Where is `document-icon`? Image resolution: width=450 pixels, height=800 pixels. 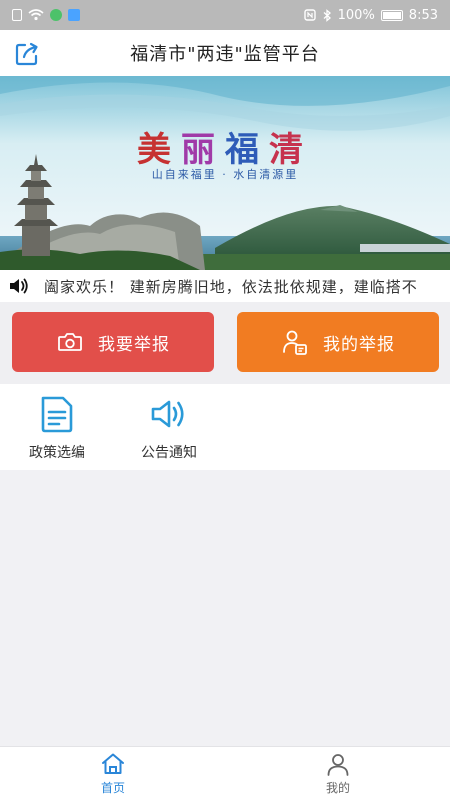 document-icon is located at coordinates (57, 414).